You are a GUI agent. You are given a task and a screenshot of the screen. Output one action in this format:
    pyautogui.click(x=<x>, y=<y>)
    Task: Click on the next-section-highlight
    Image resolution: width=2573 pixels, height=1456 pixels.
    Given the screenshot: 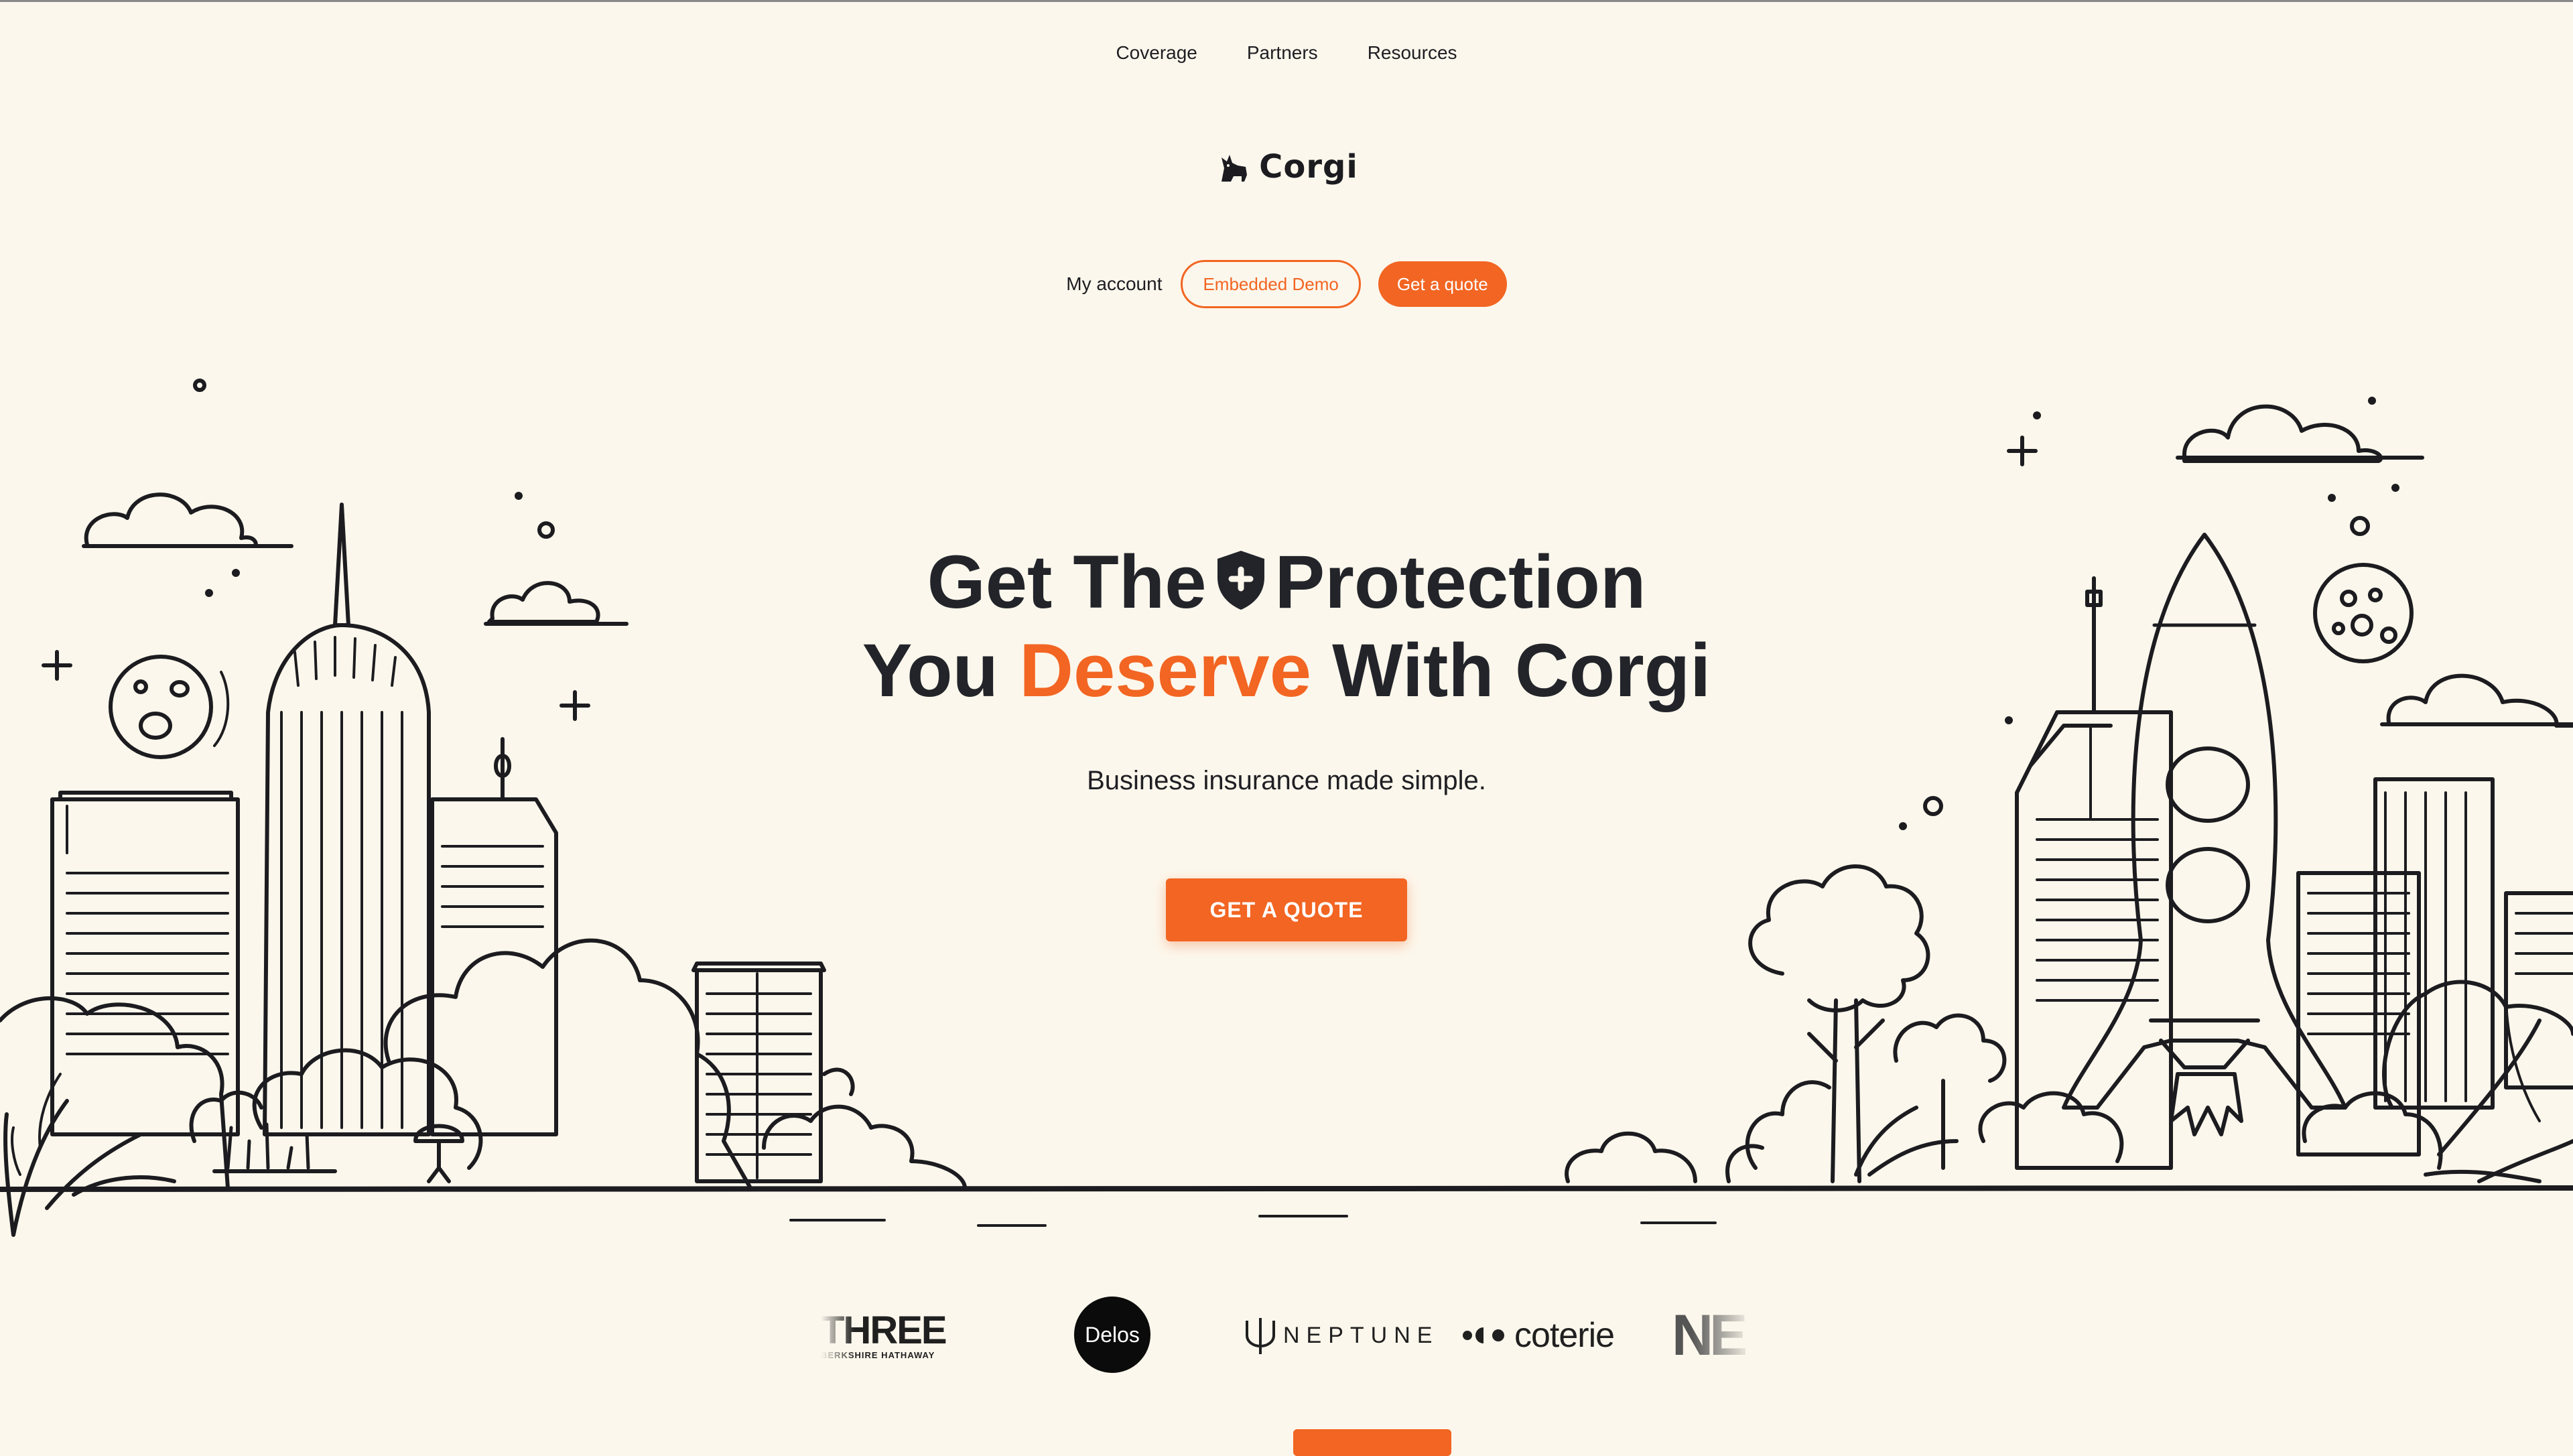 What is the action you would take?
    pyautogui.click(x=1372, y=1442)
    